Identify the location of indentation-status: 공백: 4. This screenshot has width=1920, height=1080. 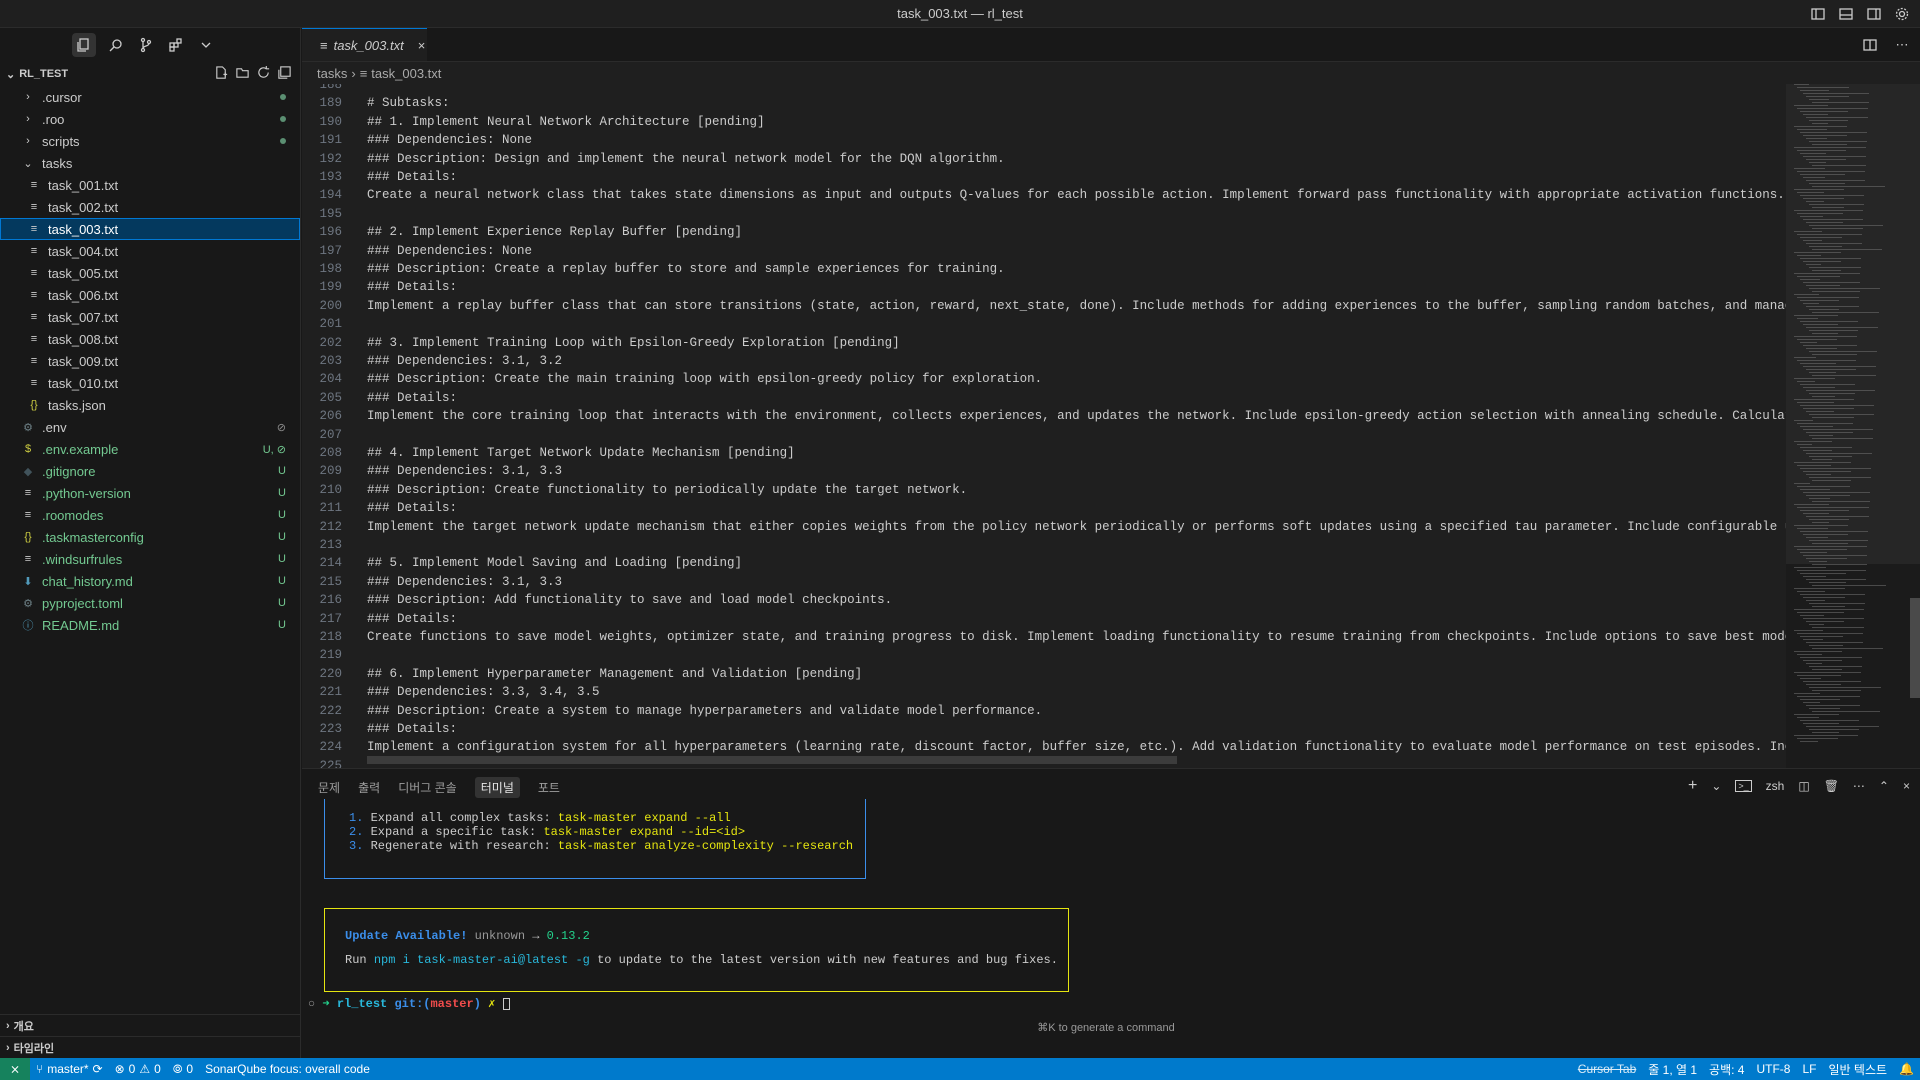
(1726, 1069).